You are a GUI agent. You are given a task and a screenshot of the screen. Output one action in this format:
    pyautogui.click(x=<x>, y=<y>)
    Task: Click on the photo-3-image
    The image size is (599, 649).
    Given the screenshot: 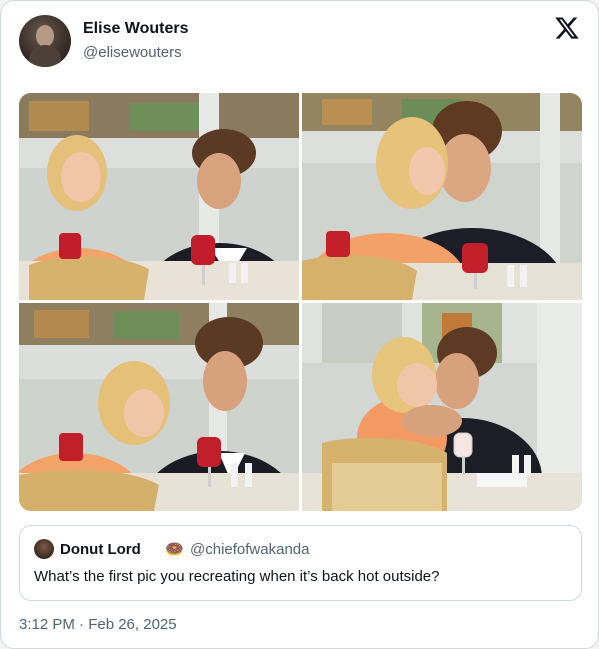 What is the action you would take?
    pyautogui.click(x=159, y=407)
    